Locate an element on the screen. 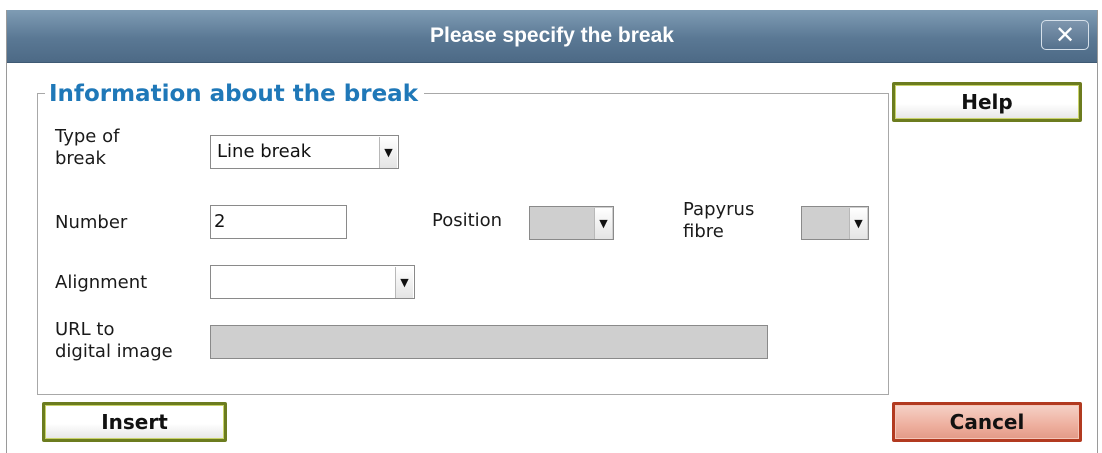 The image size is (1102, 453). alignment-select: ▼ is located at coordinates (312, 282).